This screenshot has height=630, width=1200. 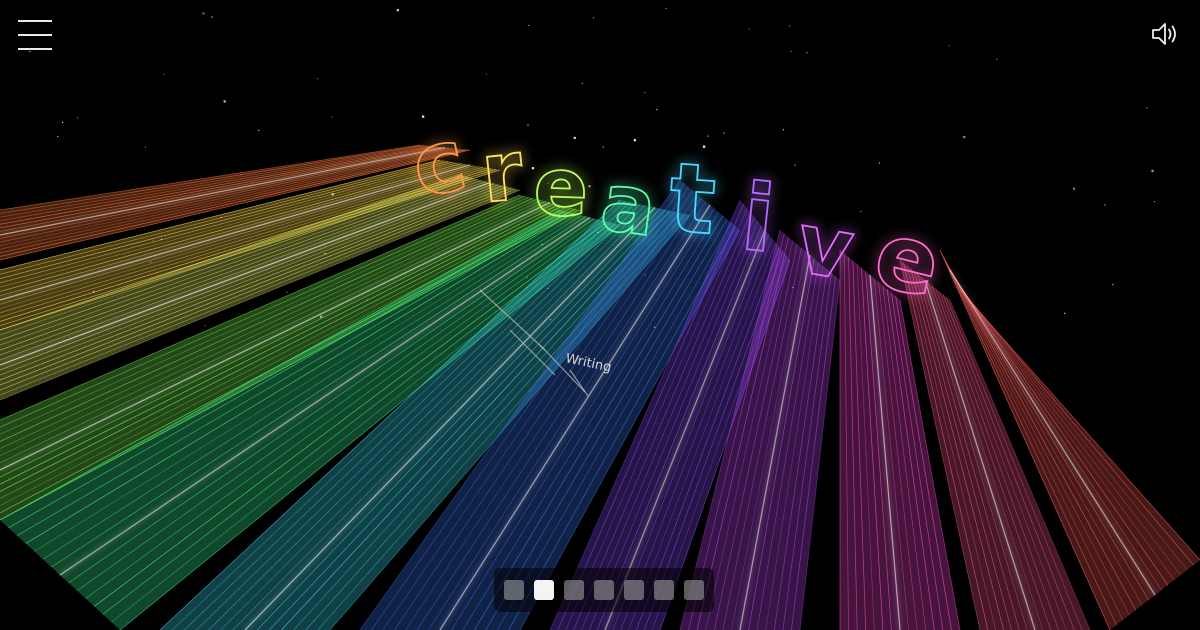 I want to click on headline-letter: rr, so click(x=503, y=173).